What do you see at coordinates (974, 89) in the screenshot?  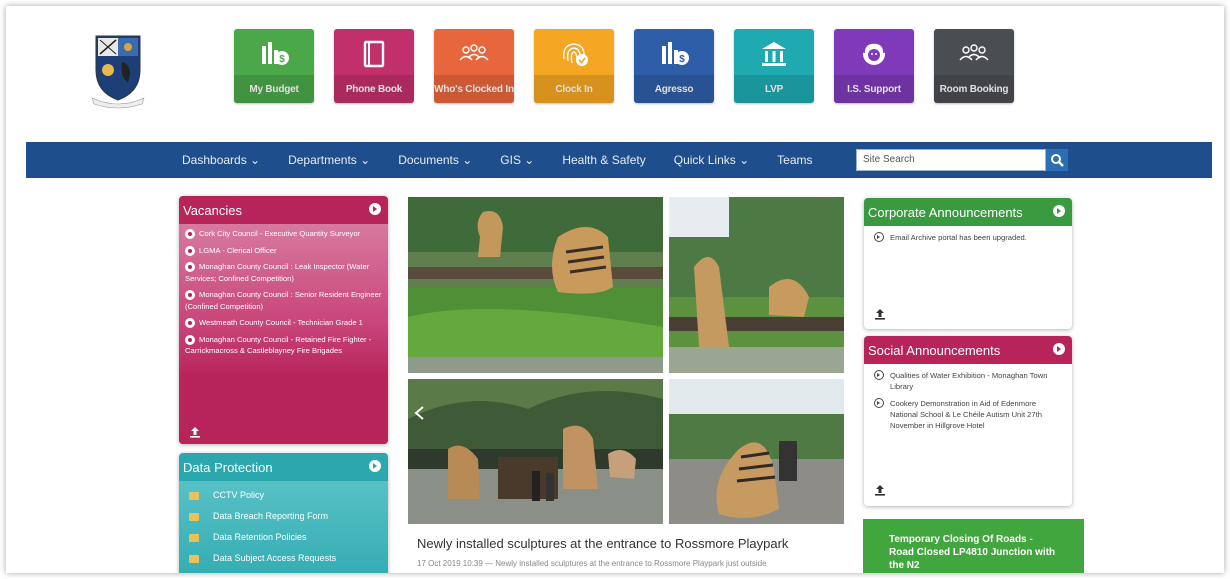 I see `tile-label: Room Booking` at bounding box center [974, 89].